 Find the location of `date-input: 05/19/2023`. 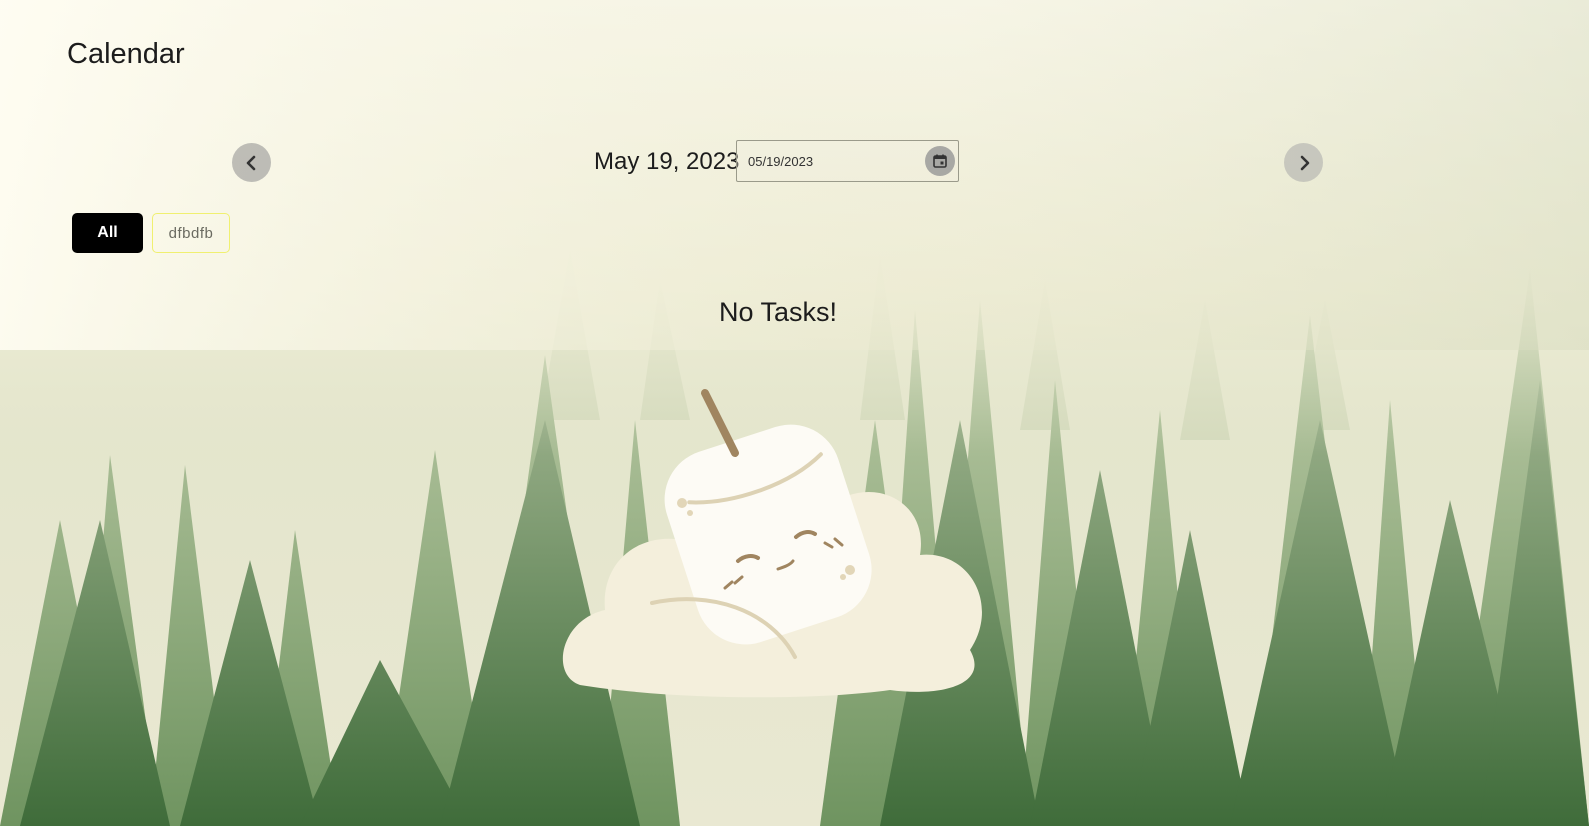

date-input: 05/19/2023 is located at coordinates (847, 161).